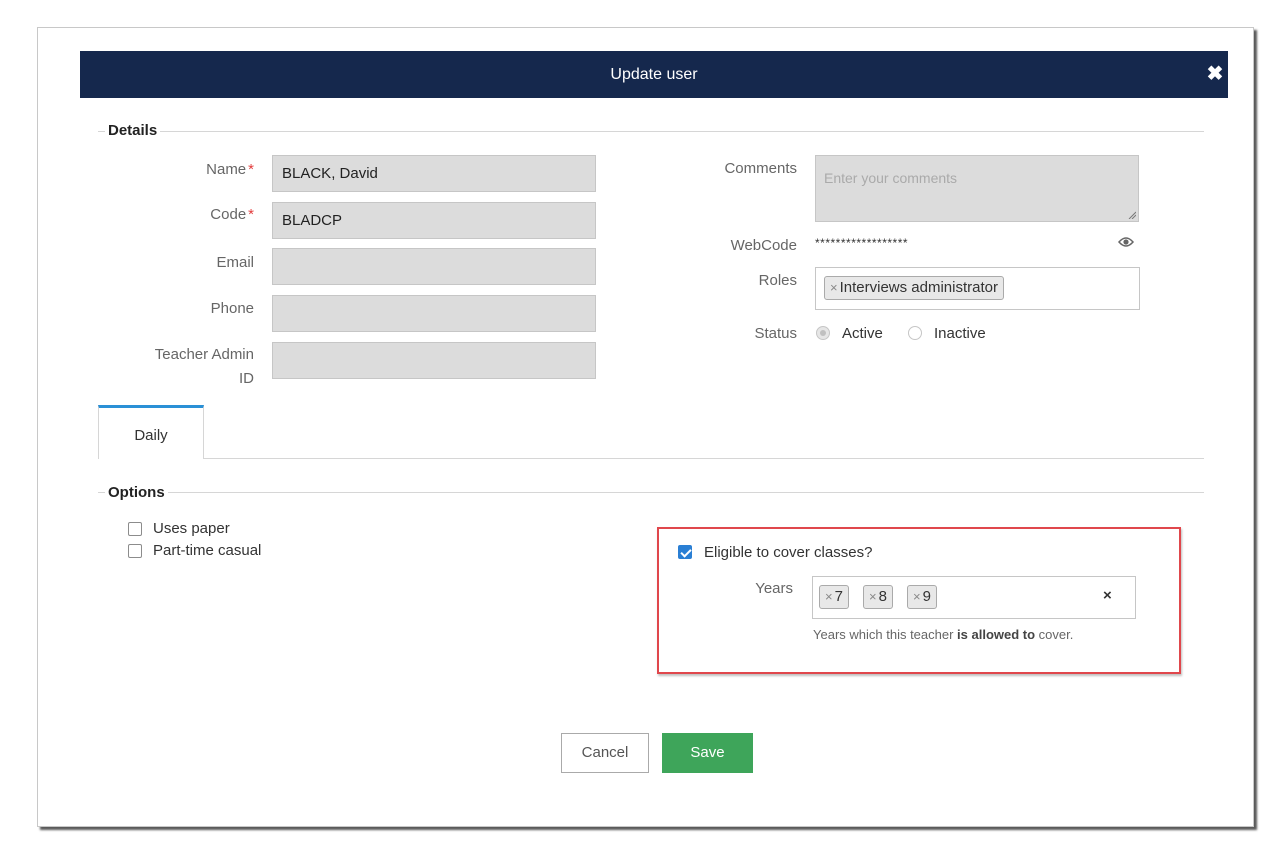 The image size is (1284, 852). I want to click on roles-select: × Interviews administrator, so click(977, 288).